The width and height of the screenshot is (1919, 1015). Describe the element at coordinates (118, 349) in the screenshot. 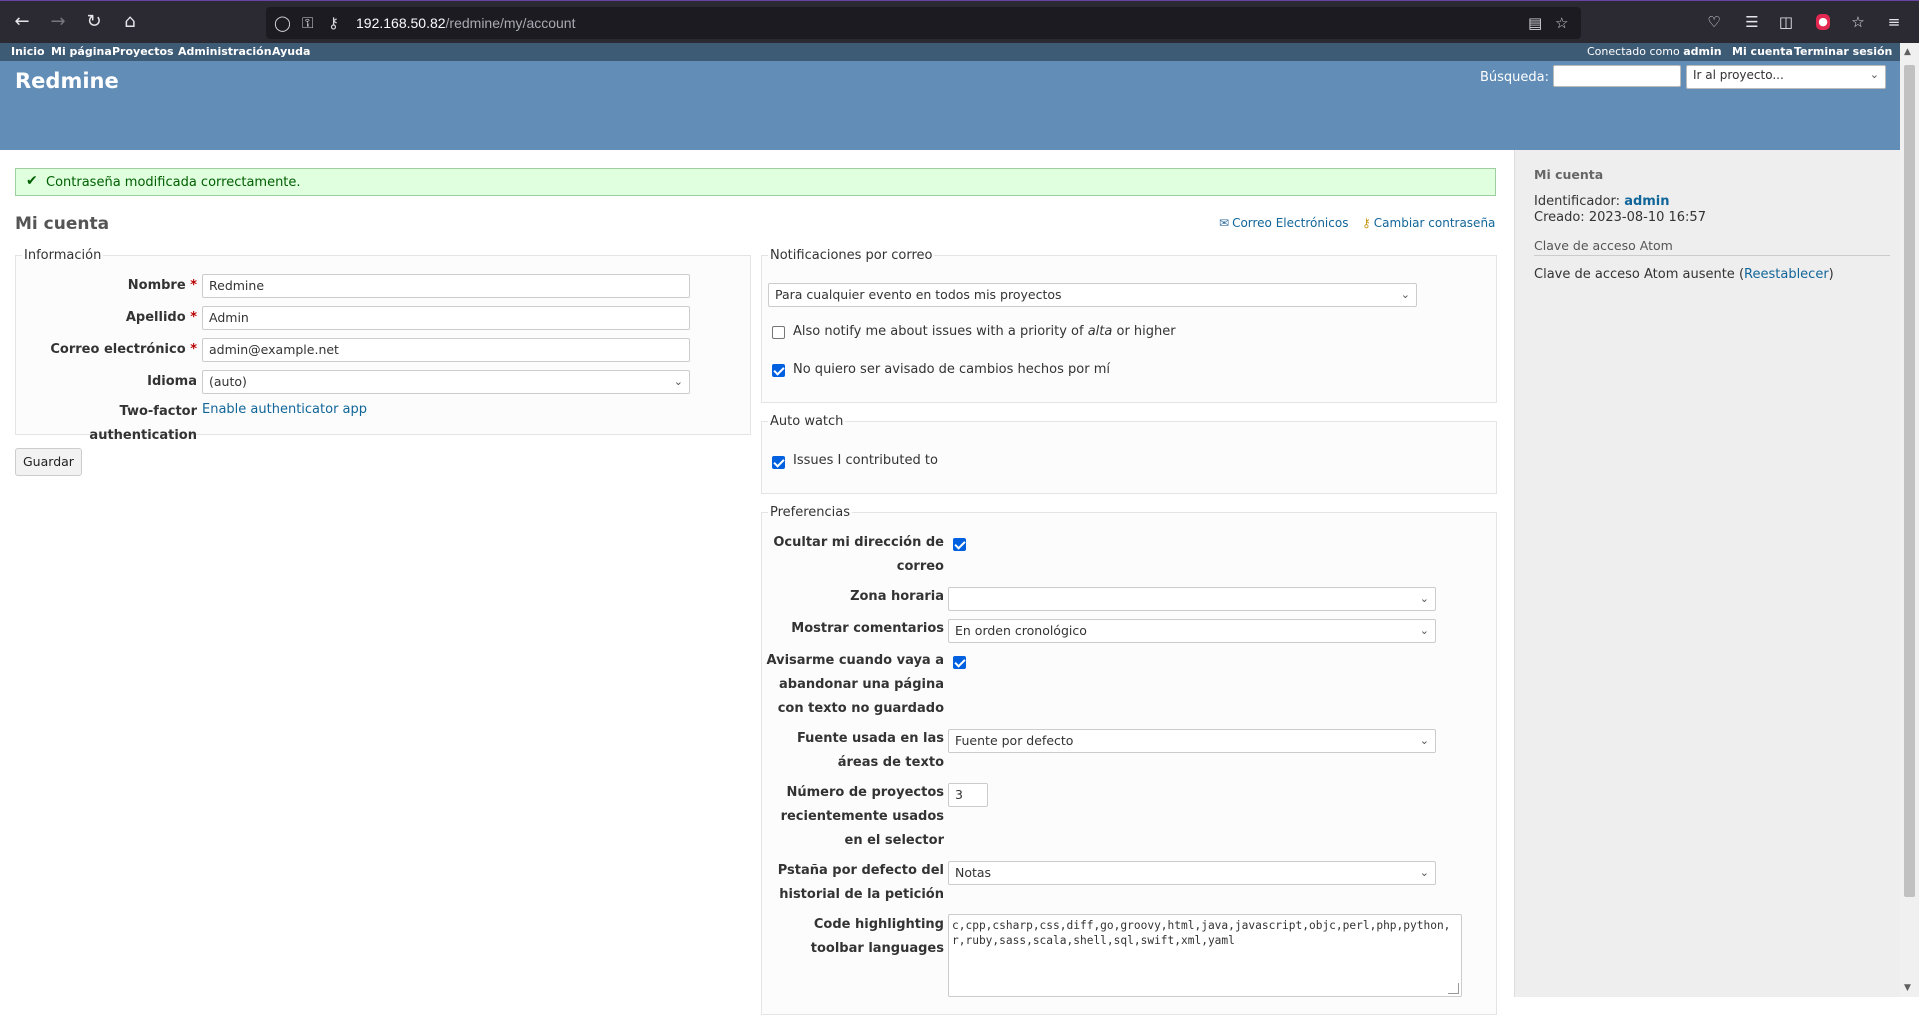

I see `correo-label-text: Correo electrónico` at that location.